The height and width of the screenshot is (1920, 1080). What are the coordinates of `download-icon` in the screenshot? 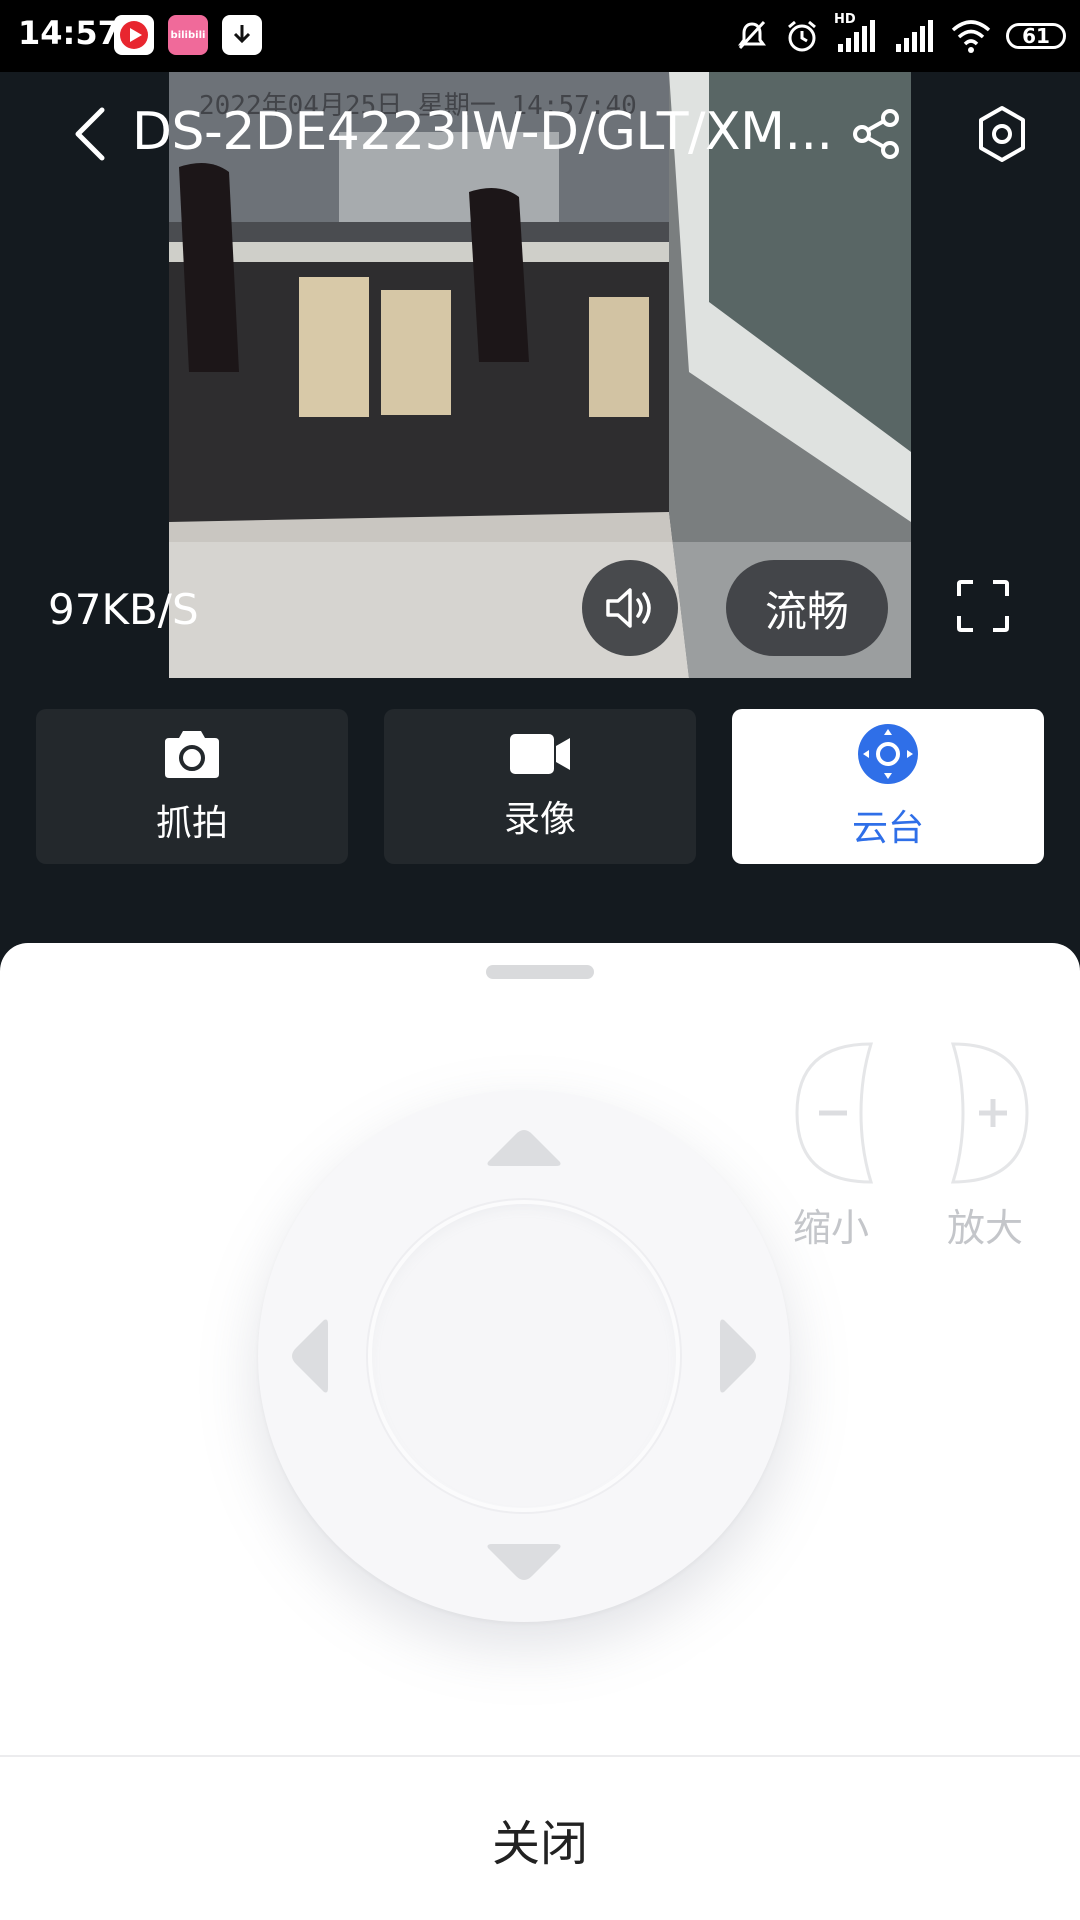 It's located at (242, 35).